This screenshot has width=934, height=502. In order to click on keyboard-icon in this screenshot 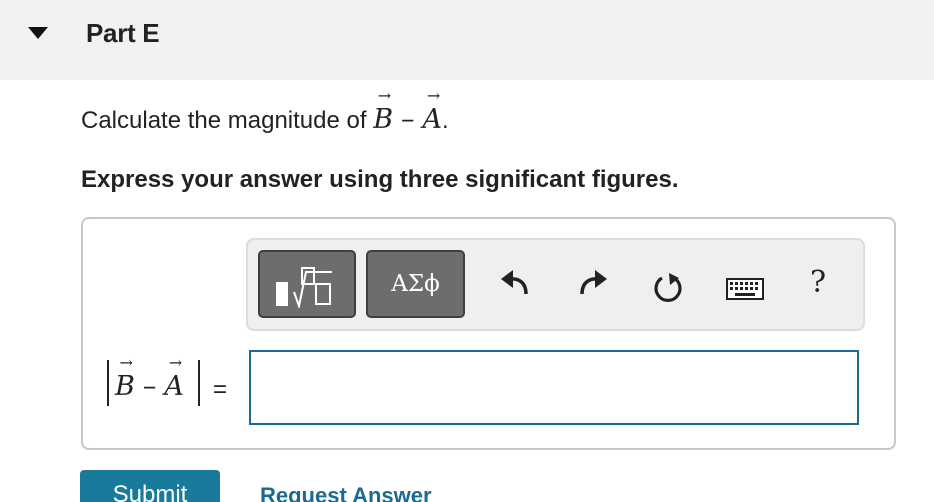, I will do `click(745, 289)`.